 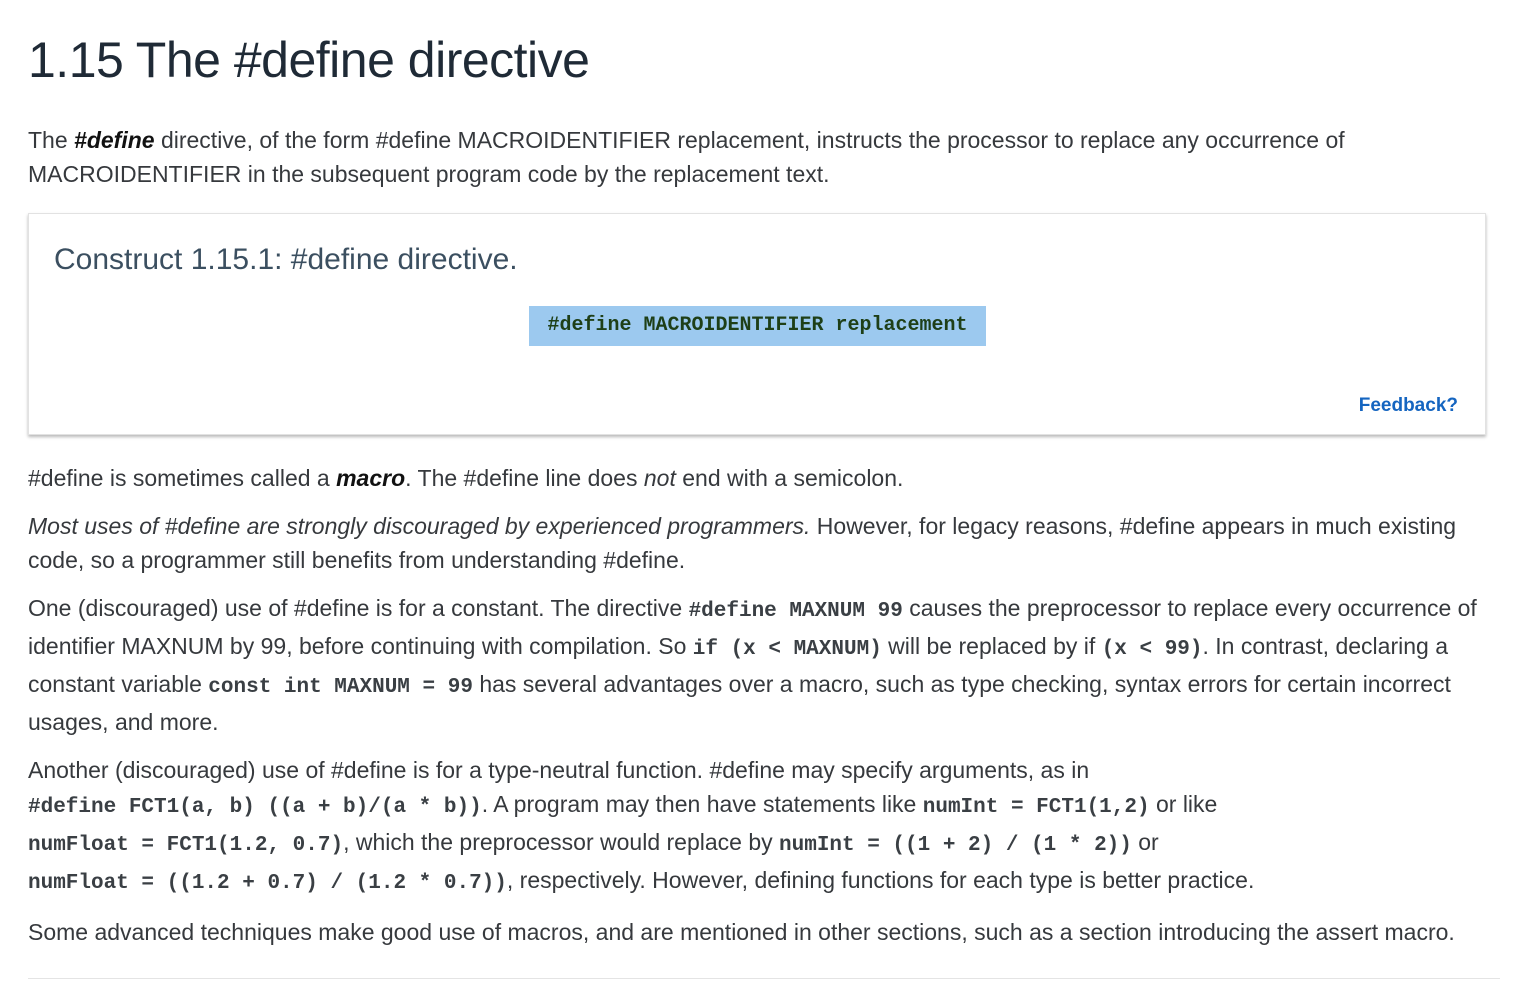 What do you see at coordinates (186, 845) in the screenshot?
I see `code-numfloat-fct1: numFloat = FCT1(1.2, 0.7)` at bounding box center [186, 845].